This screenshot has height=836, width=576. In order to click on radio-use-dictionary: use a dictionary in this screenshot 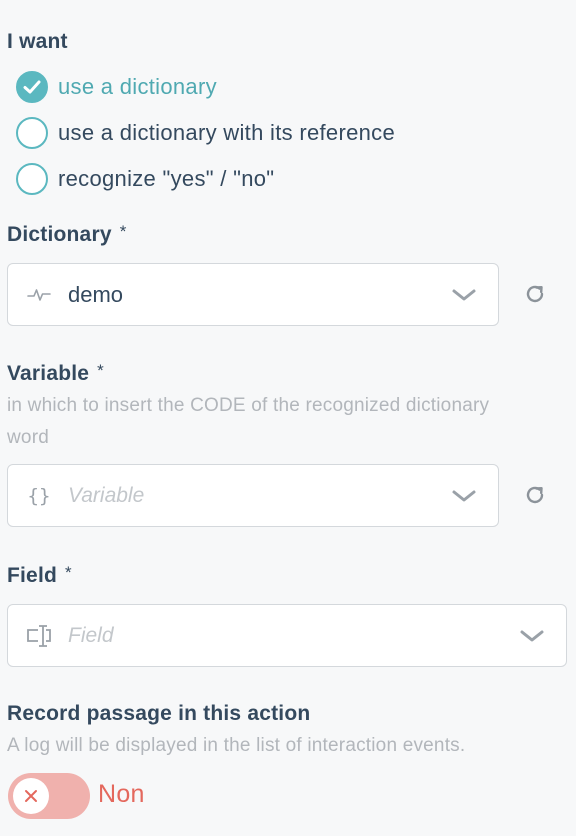, I will do `click(116, 87)`.